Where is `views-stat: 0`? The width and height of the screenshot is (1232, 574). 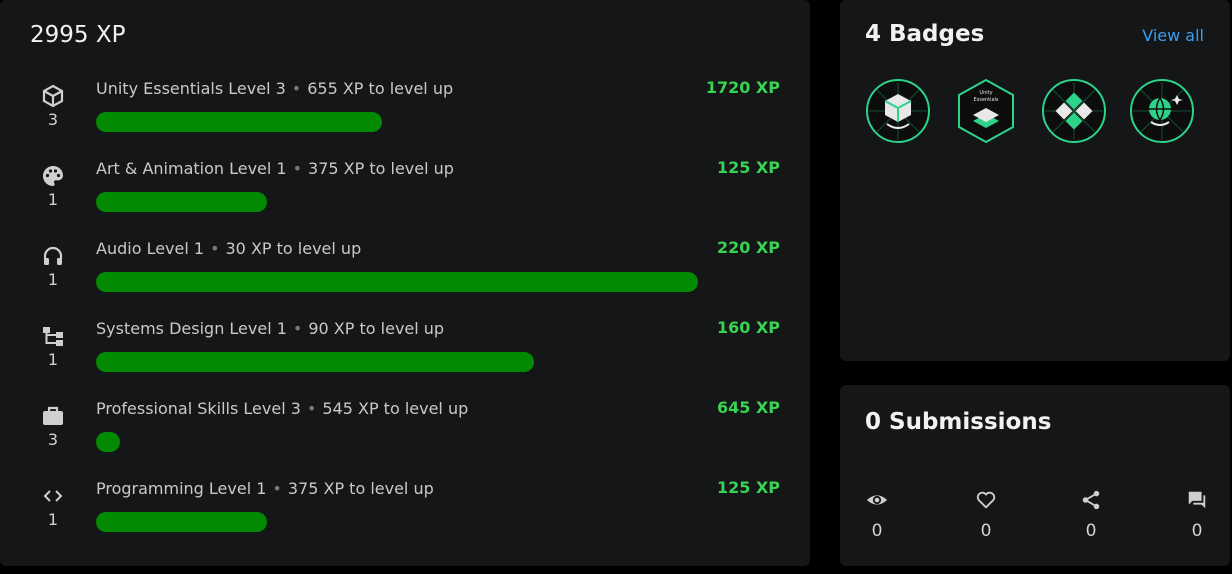
views-stat: 0 is located at coordinates (877, 515).